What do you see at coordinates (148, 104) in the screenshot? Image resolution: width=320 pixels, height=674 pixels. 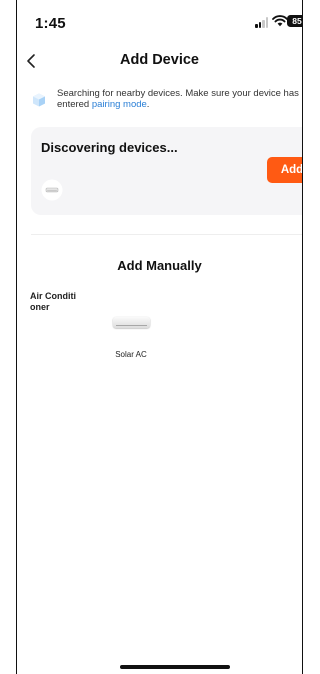 I see `hint-suffix: .` at bounding box center [148, 104].